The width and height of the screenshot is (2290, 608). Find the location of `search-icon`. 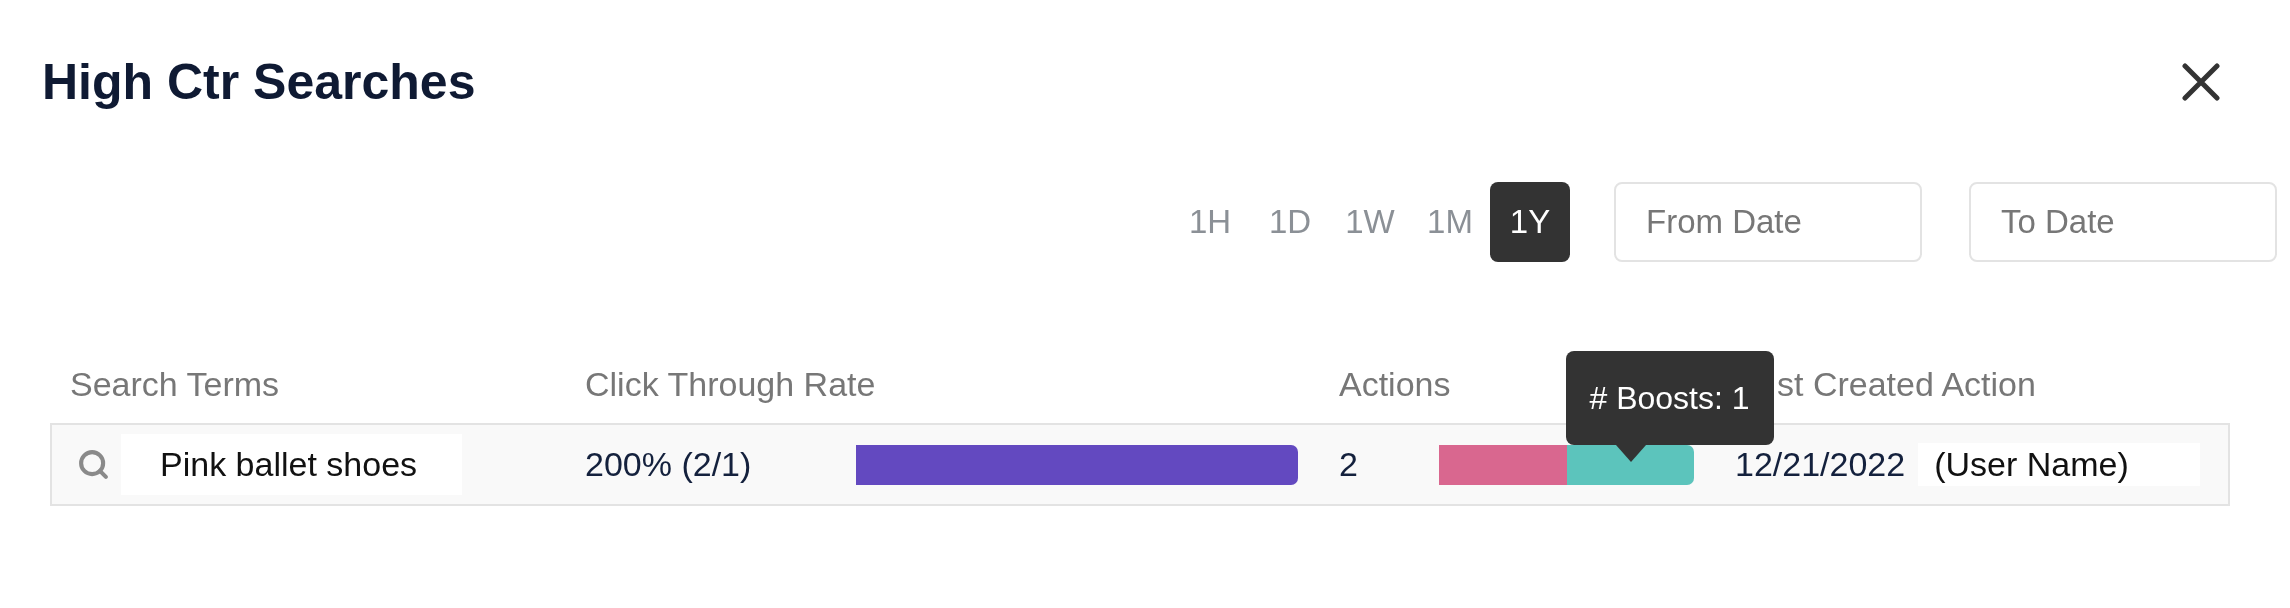

search-icon is located at coordinates (93, 464).